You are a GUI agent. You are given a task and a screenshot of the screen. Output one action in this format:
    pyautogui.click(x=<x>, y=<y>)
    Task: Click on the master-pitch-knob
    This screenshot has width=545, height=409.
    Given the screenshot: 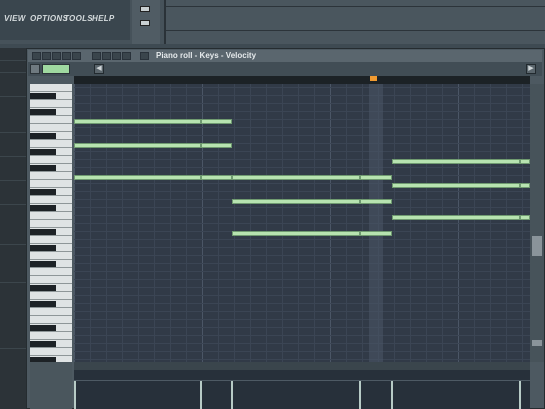 What is the action you would take?
    pyautogui.click(x=145, y=23)
    